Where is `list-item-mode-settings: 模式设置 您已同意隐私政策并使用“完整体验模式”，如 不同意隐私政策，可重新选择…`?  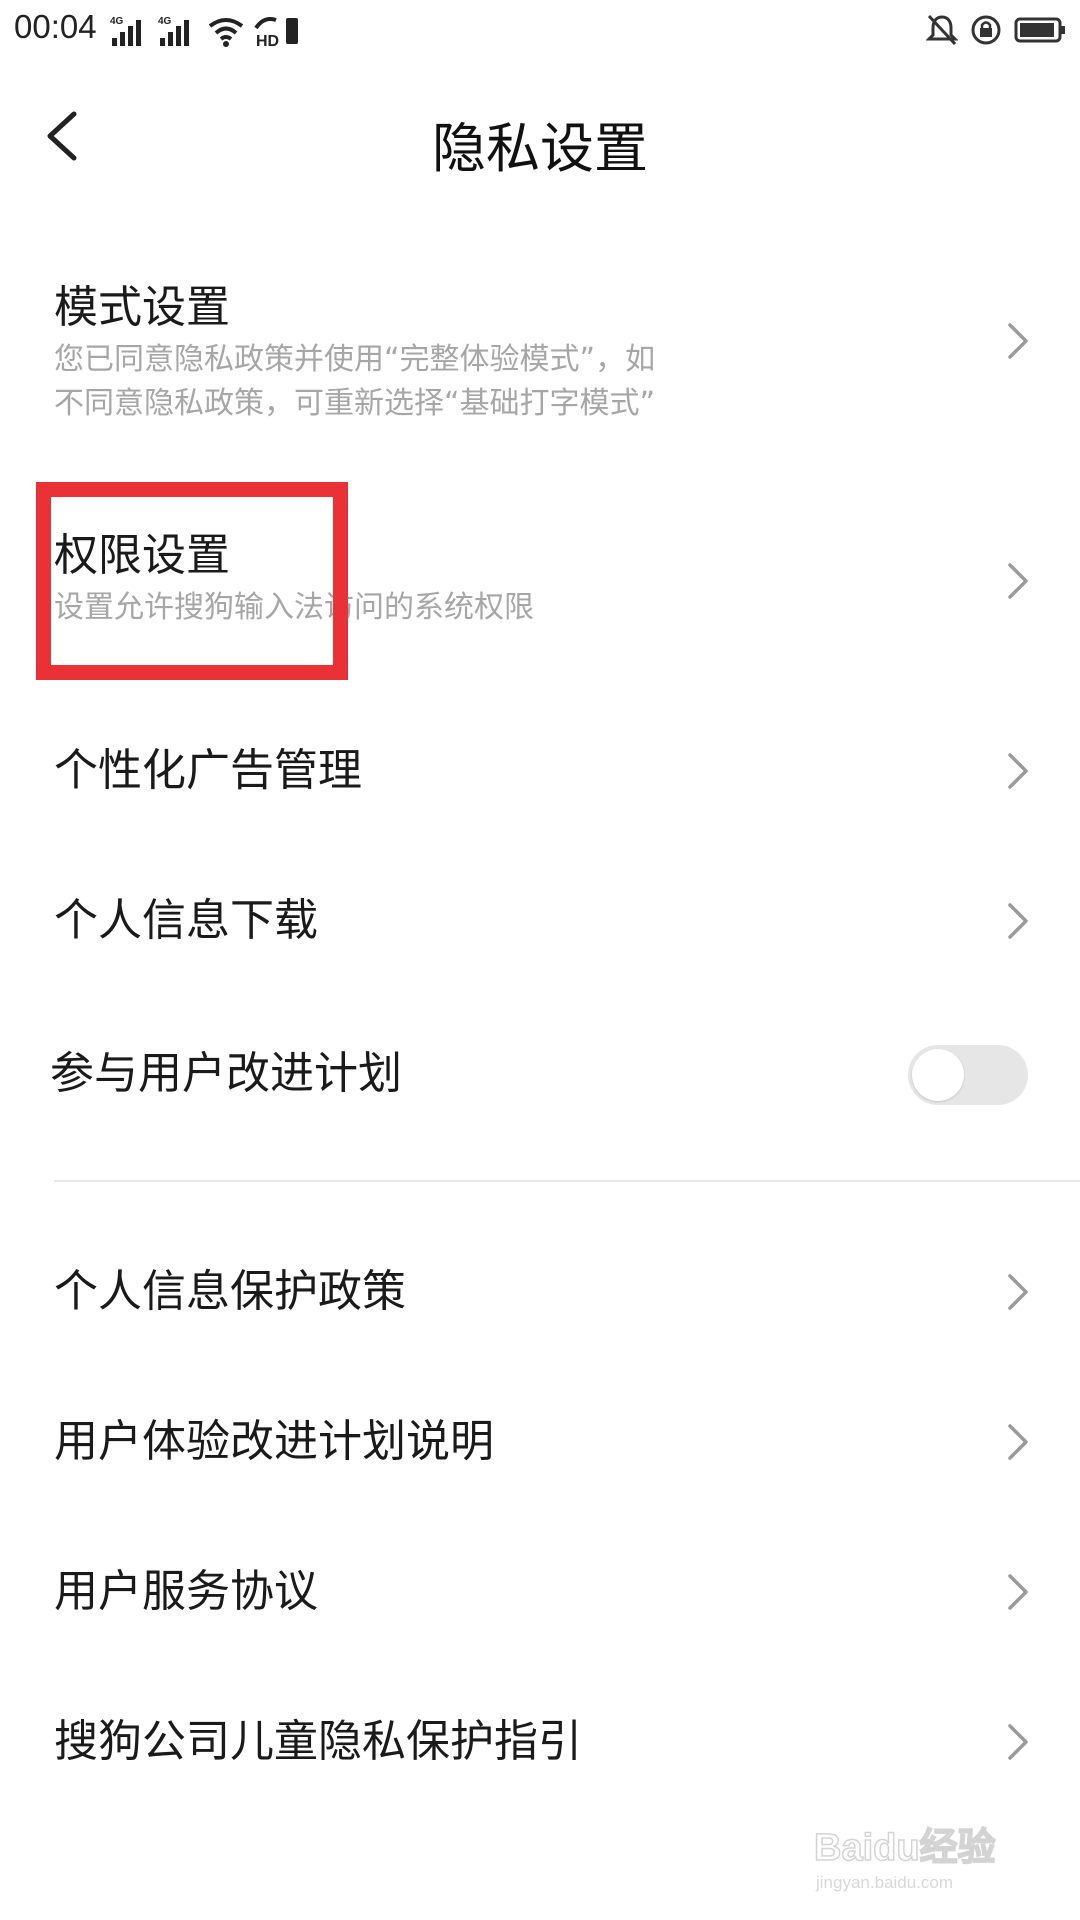 list-item-mode-settings: 模式设置 您已同意隐私政策并使用“完整体验模式”，如 不同意隐私政策，可重新选择… is located at coordinates (540, 341).